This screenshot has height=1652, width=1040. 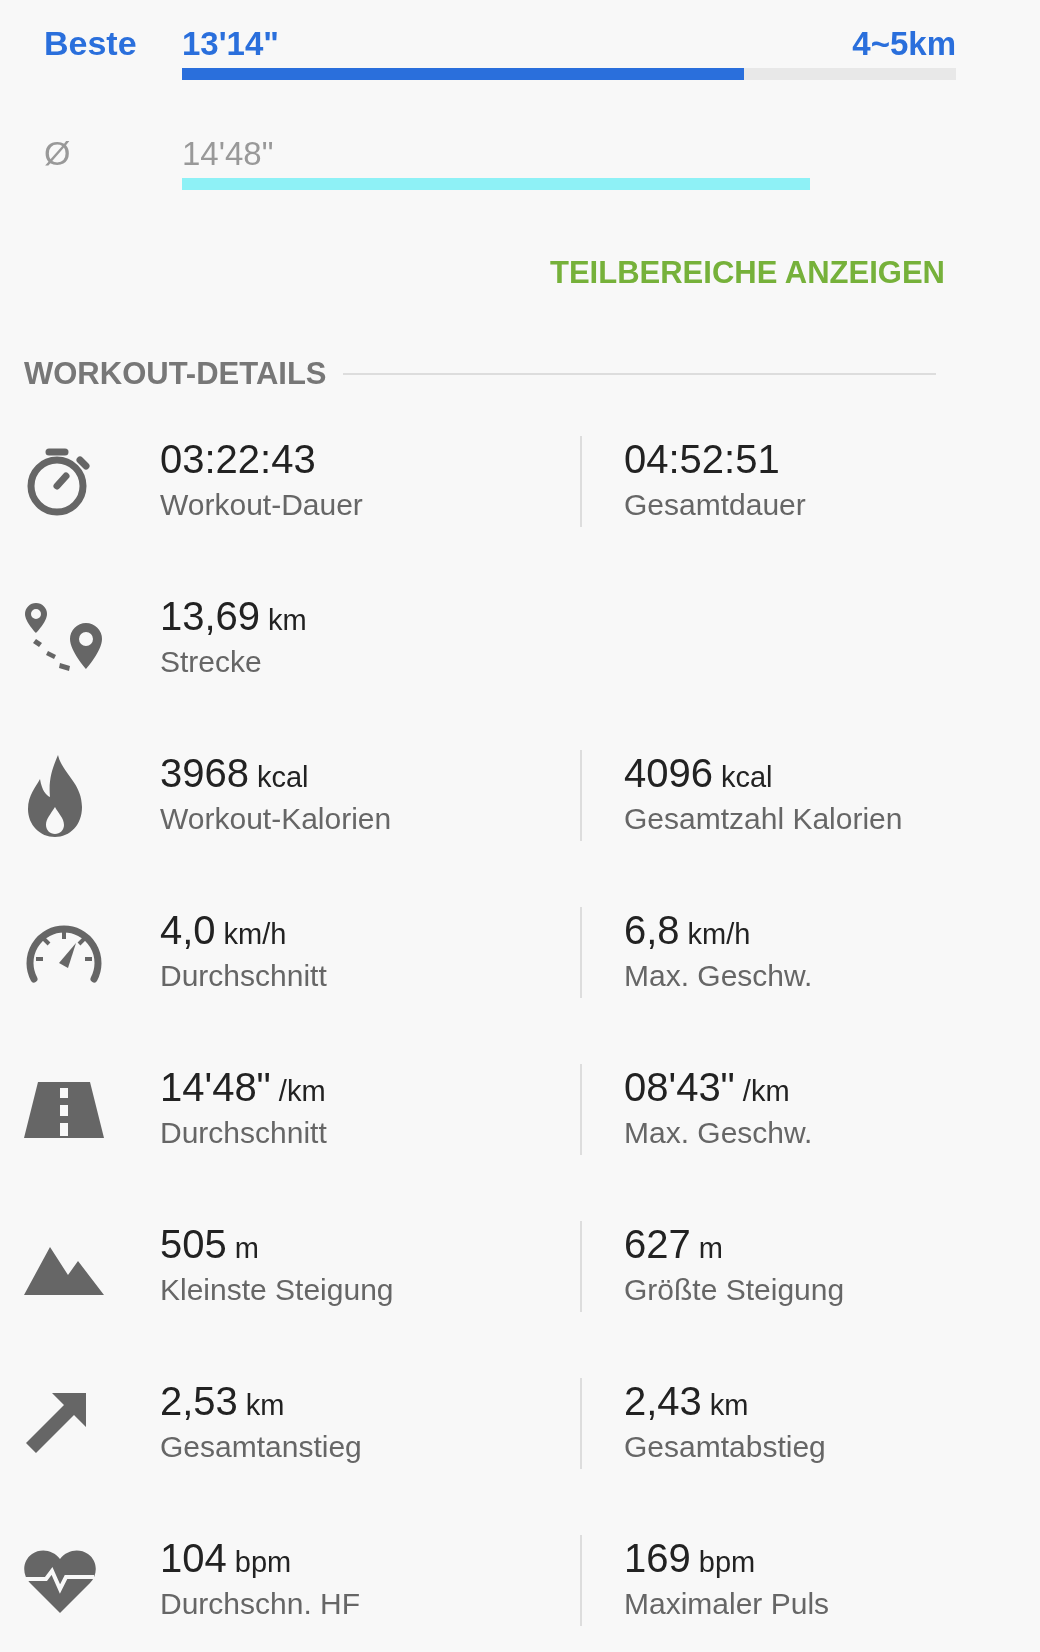 What do you see at coordinates (276, 819) in the screenshot?
I see `metric-label: Workout-Kalorien` at bounding box center [276, 819].